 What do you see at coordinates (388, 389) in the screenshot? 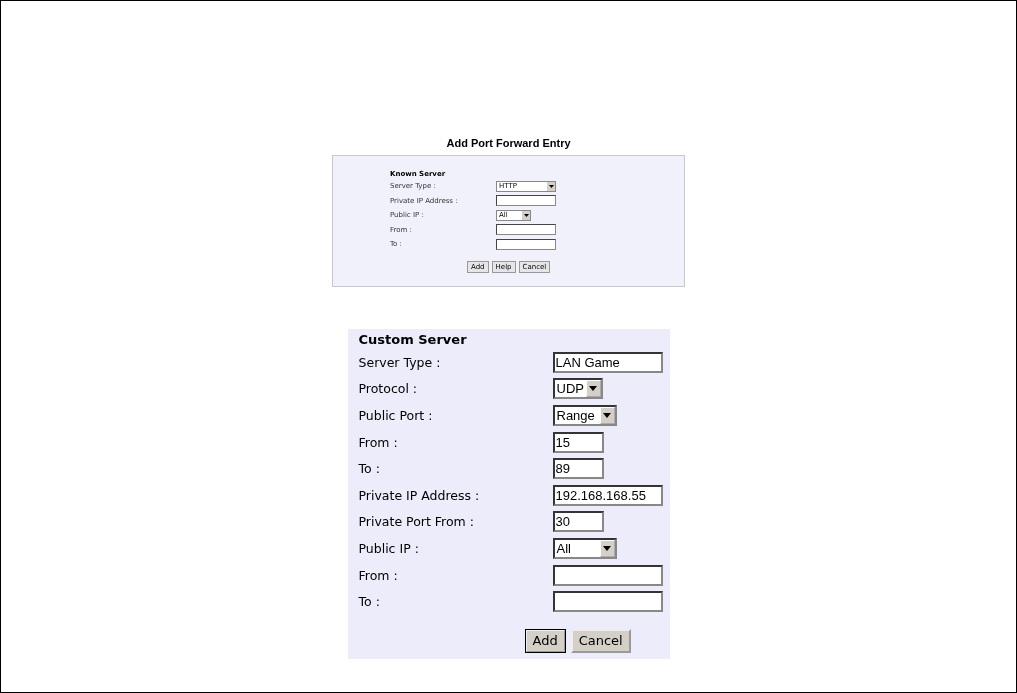
I see `field-label: Protocol :` at bounding box center [388, 389].